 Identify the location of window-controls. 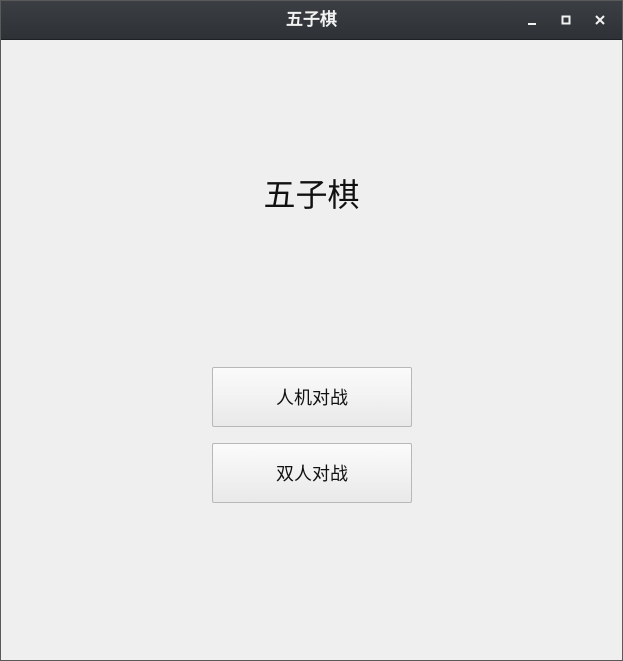
(563, 20).